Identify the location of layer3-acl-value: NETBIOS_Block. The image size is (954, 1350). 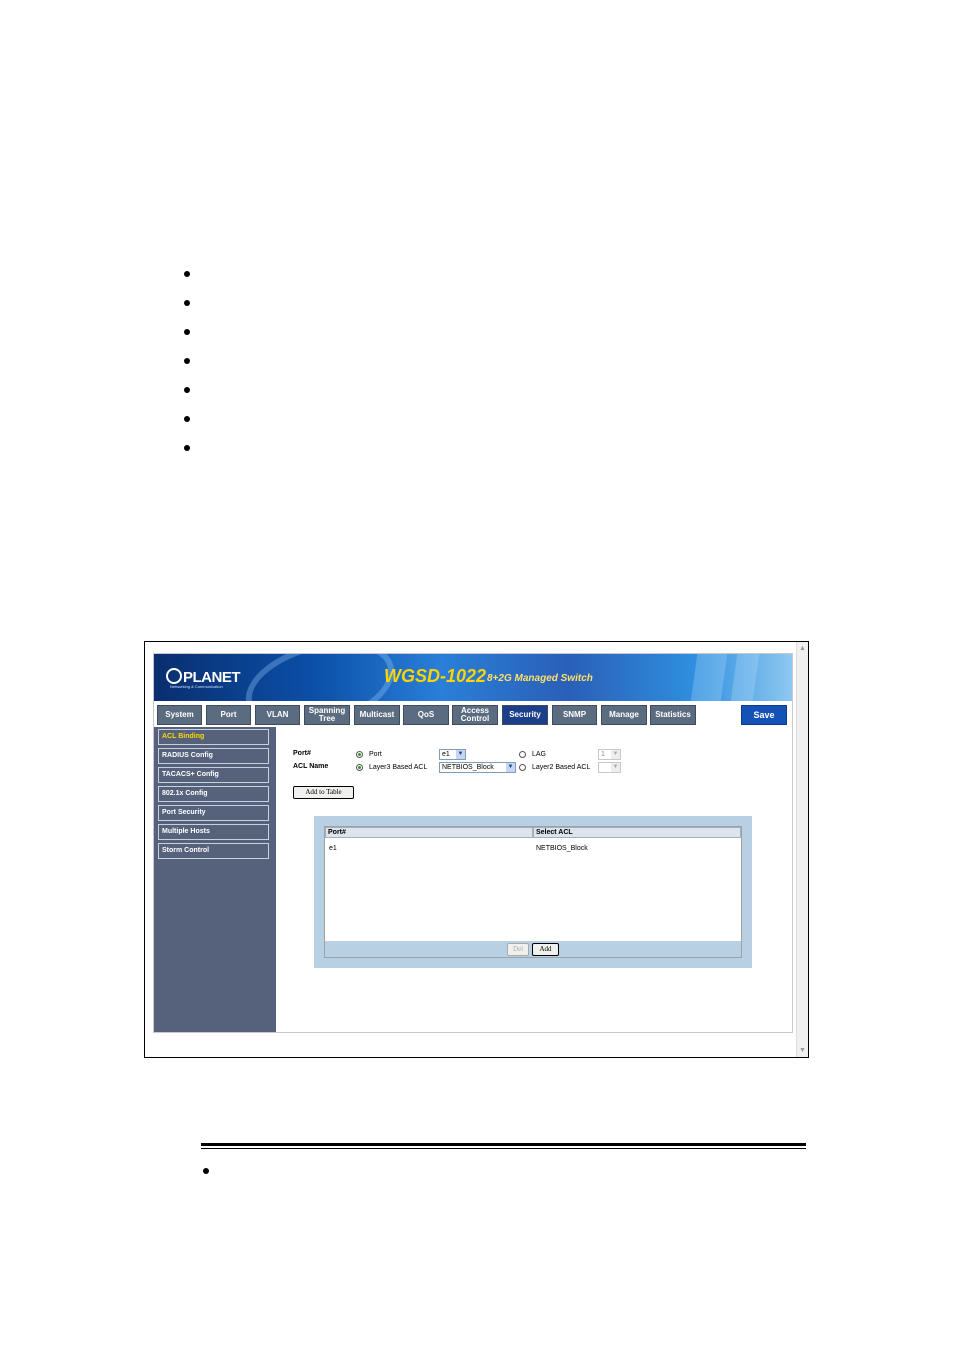
(468, 767).